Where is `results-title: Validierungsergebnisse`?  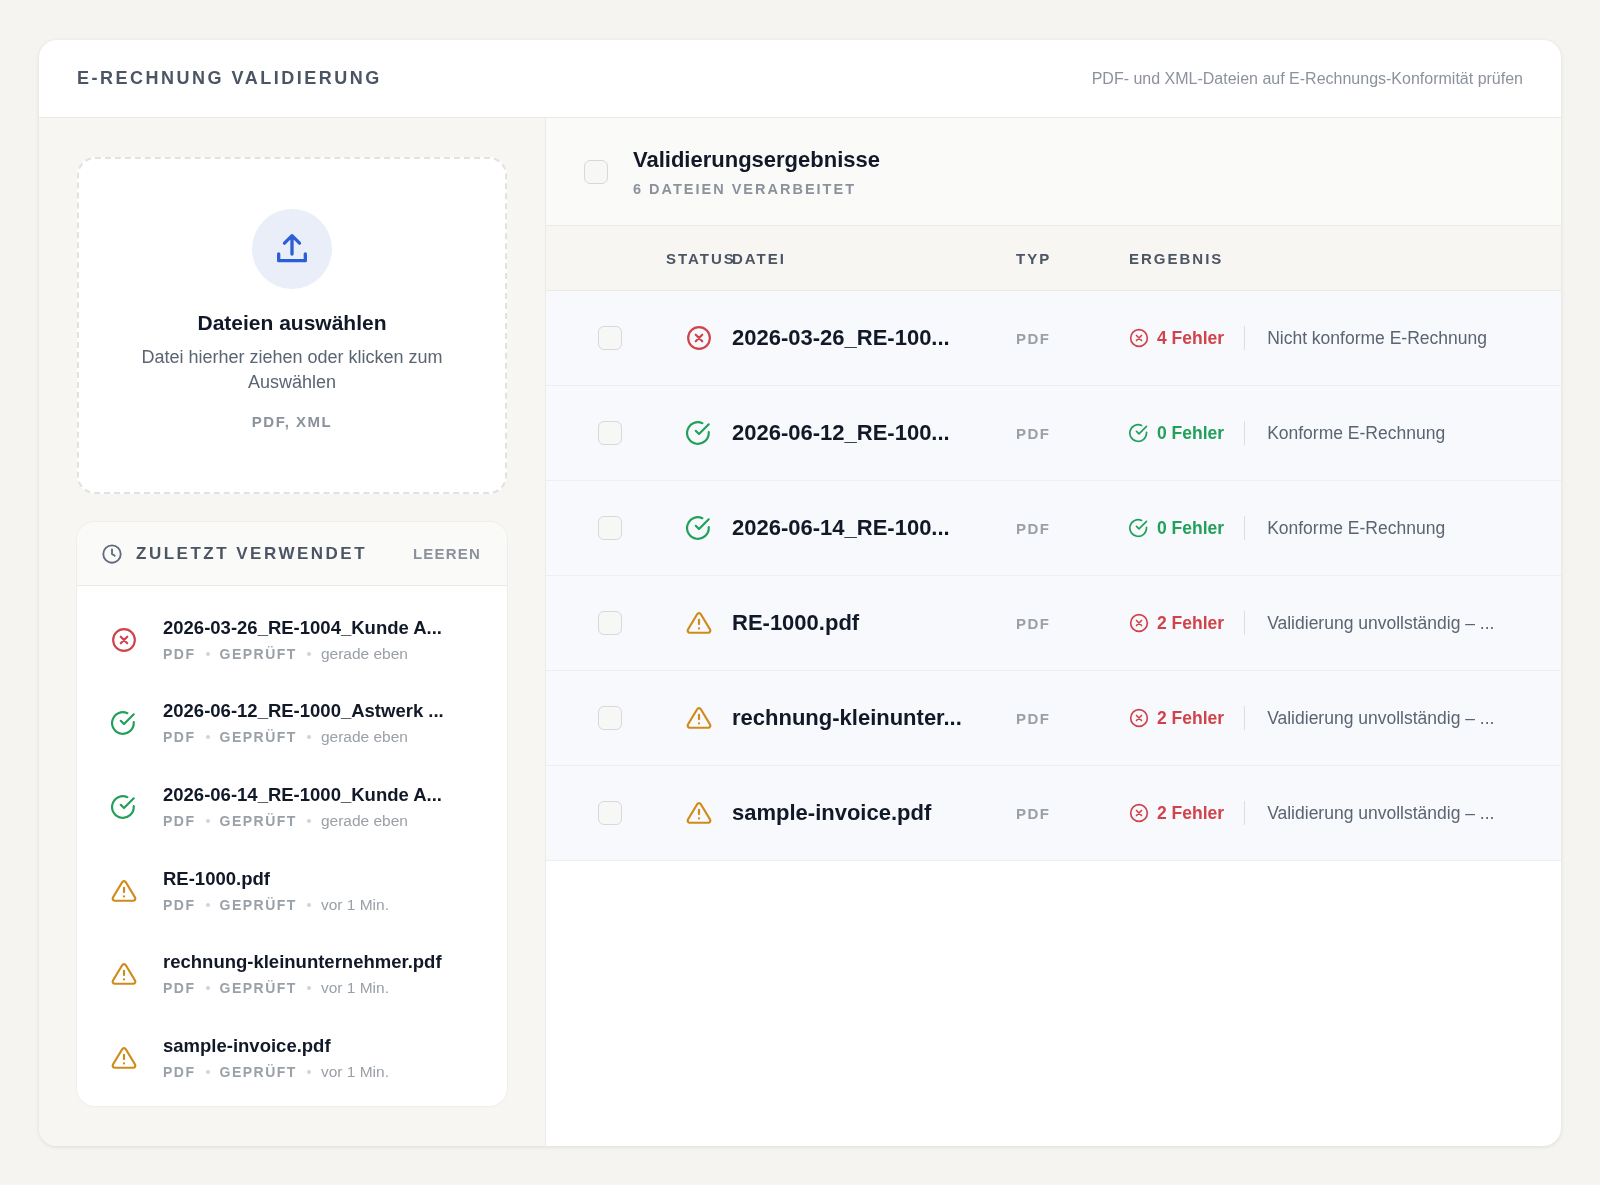
results-title: Validierungsergebnisse is located at coordinates (756, 159).